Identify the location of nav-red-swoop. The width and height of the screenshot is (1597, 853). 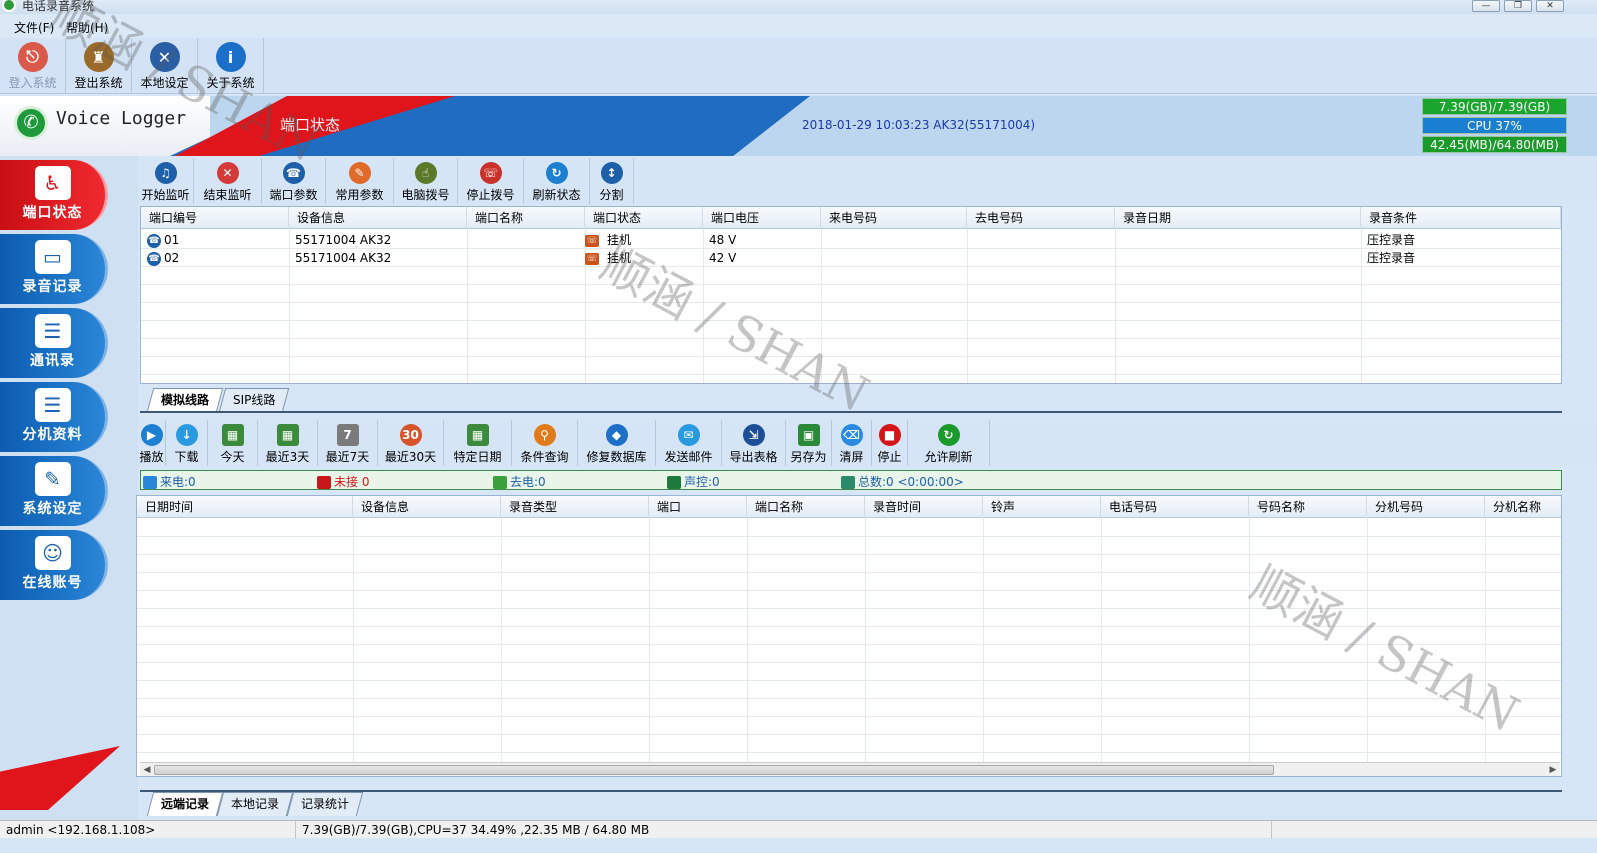
(60, 778).